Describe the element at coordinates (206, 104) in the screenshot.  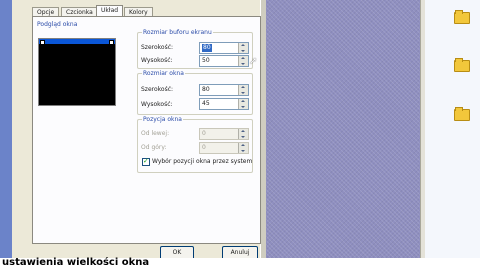
I see `window-height-value: 45` at that location.